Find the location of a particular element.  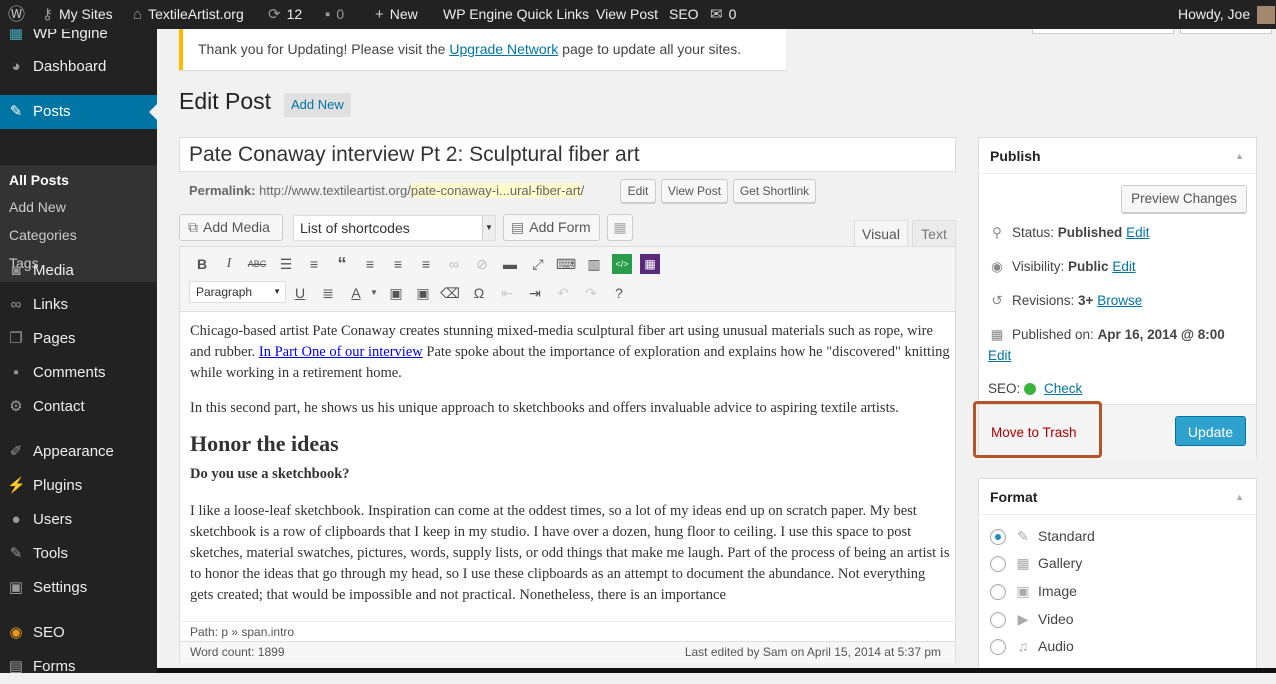

visibility-edit-link: Edit is located at coordinates (1123, 266).